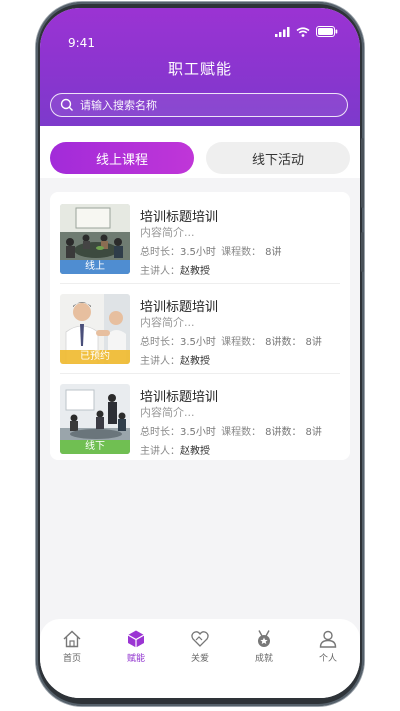  I want to click on battery-icon, so click(327, 31).